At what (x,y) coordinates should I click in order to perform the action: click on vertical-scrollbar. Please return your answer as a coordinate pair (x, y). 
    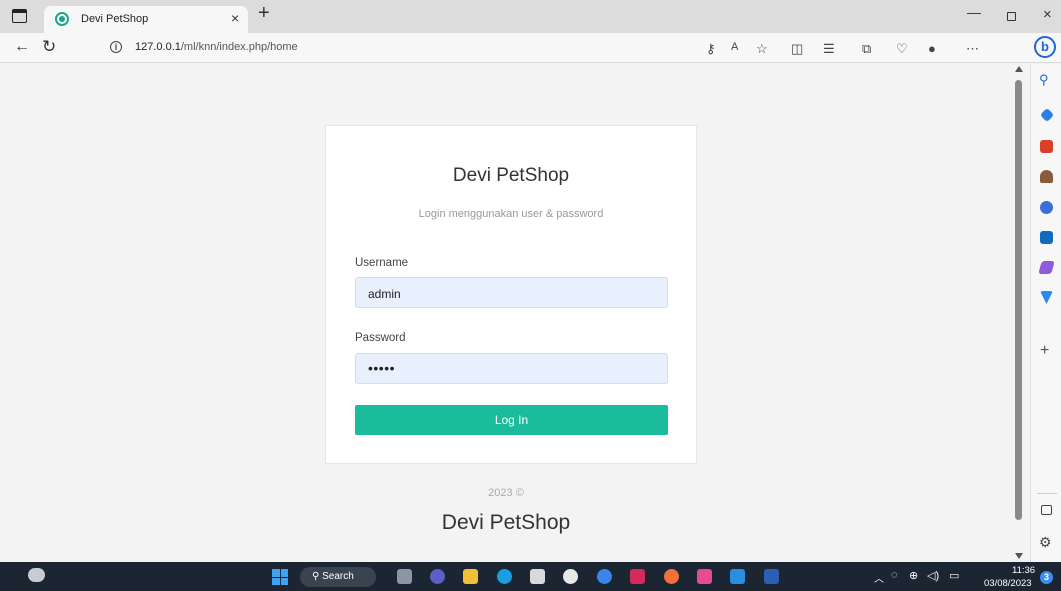
    Looking at the image, I should click on (1019, 313).